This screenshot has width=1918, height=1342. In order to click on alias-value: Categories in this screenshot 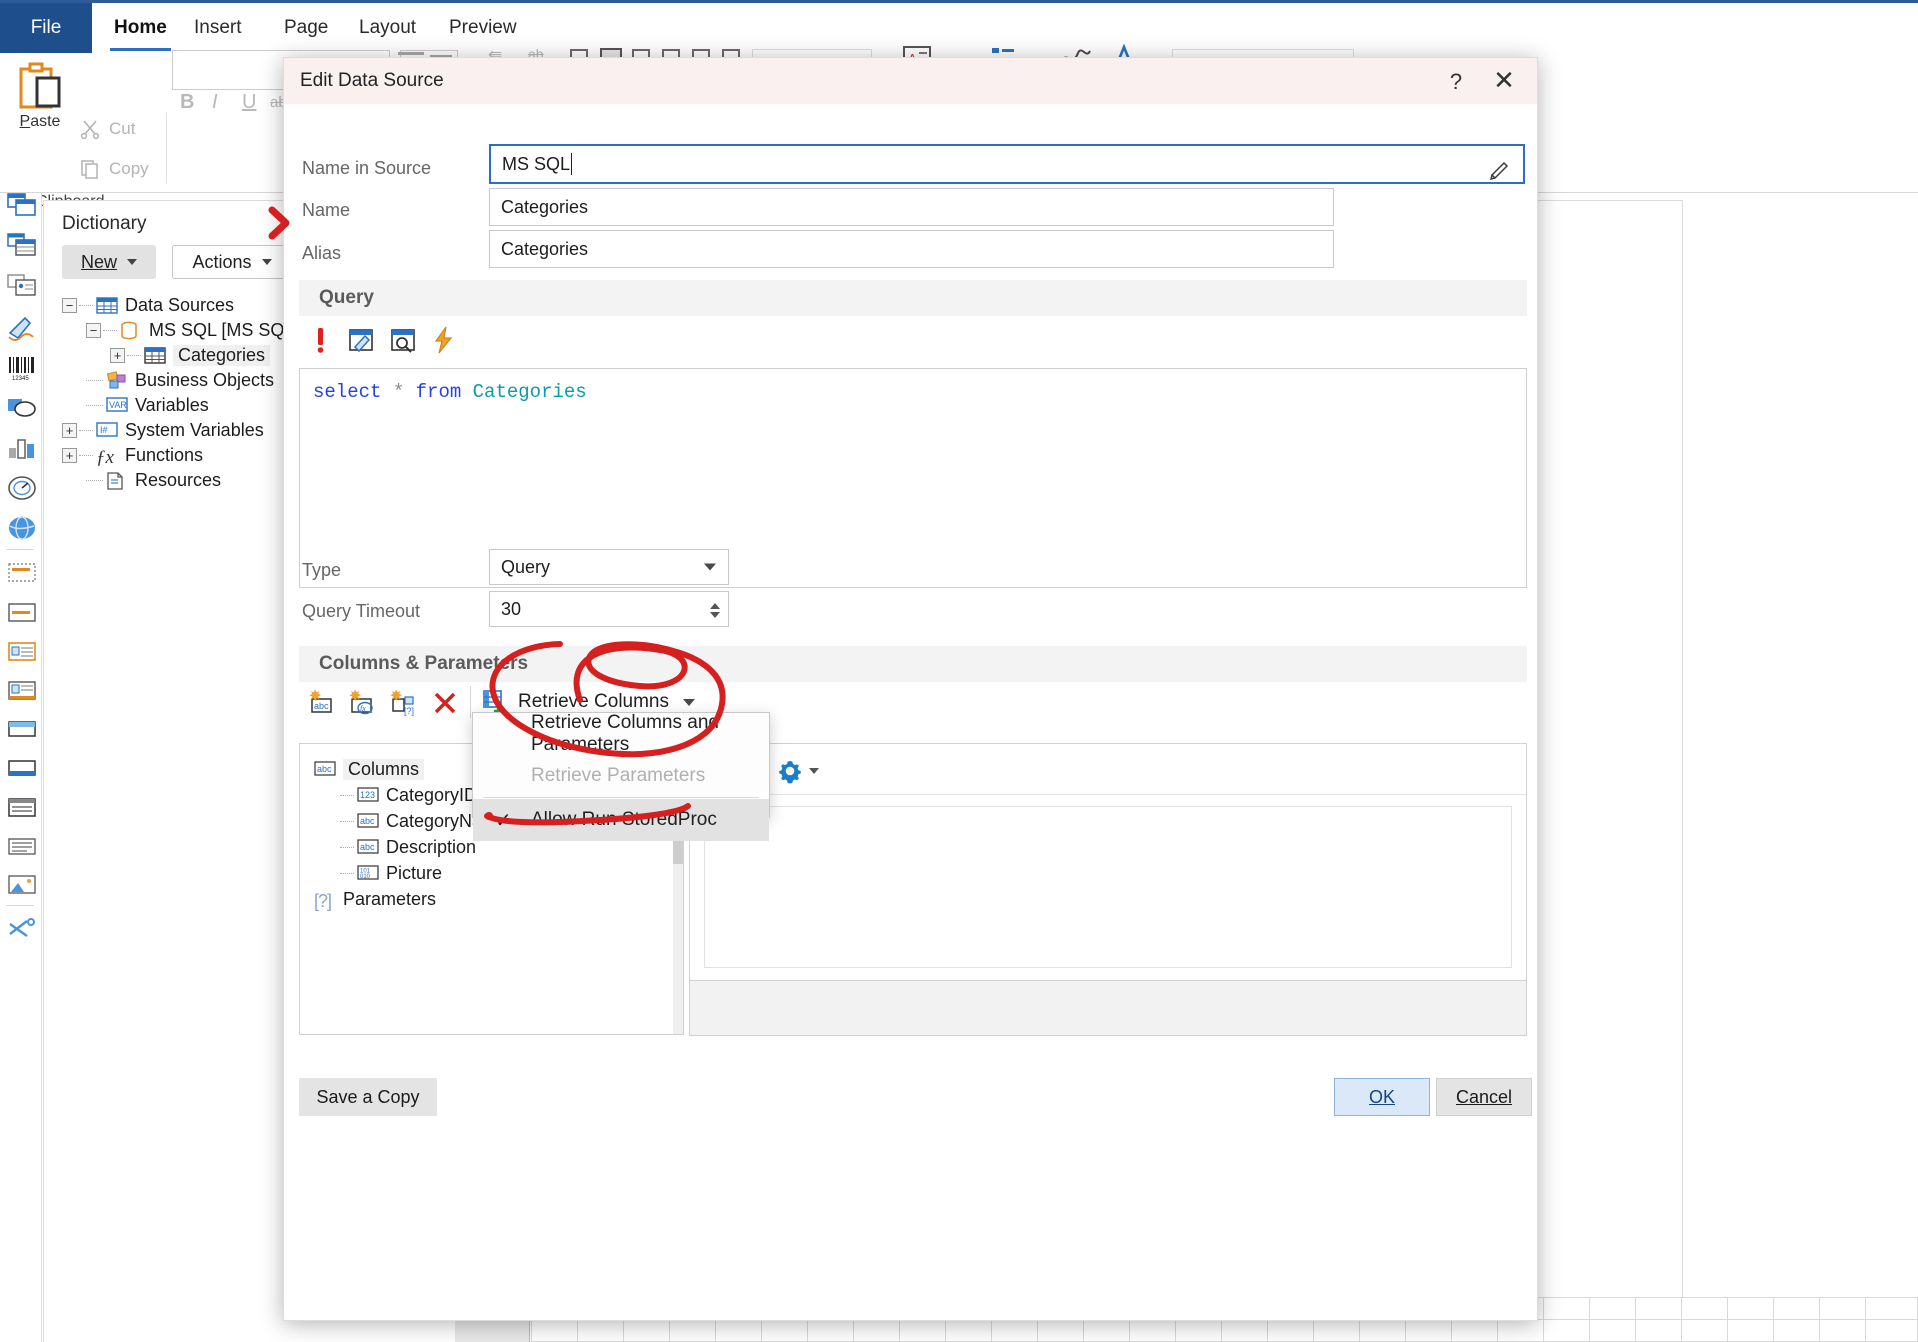, I will do `click(545, 248)`.